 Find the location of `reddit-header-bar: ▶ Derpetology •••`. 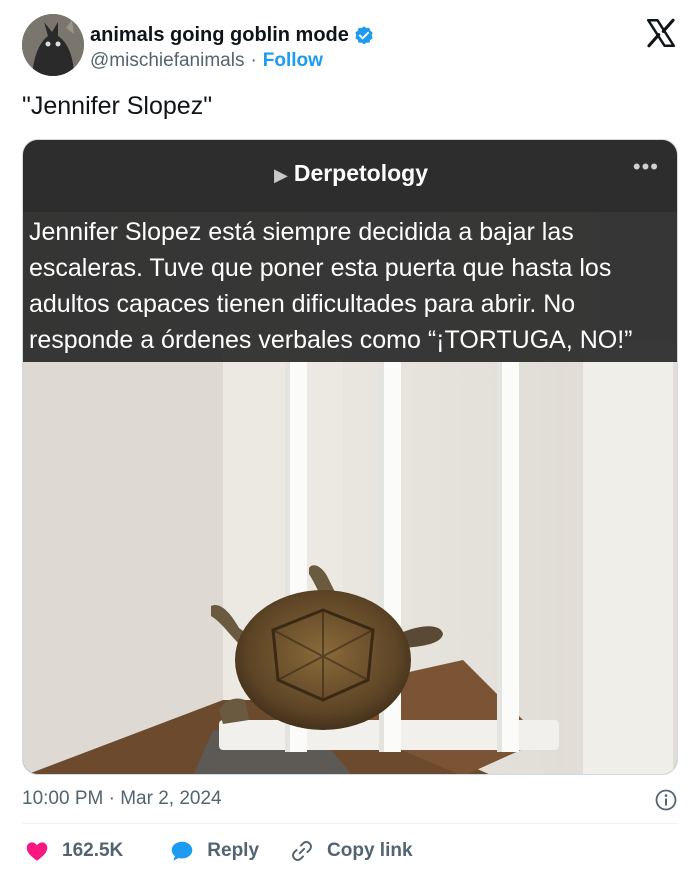

reddit-header-bar: ▶ Derpetology ••• is located at coordinates (350, 176).